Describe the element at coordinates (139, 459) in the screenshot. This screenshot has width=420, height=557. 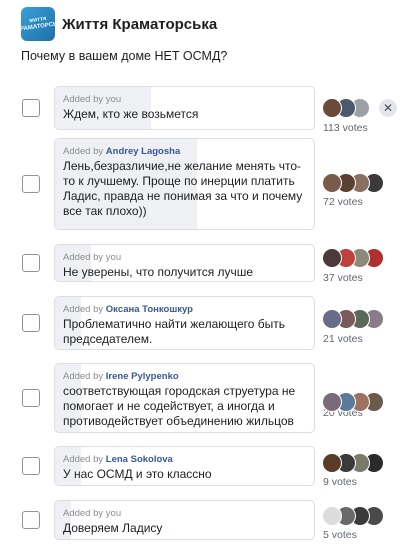
I see `added-by-name: Lena Sokolova` at that location.